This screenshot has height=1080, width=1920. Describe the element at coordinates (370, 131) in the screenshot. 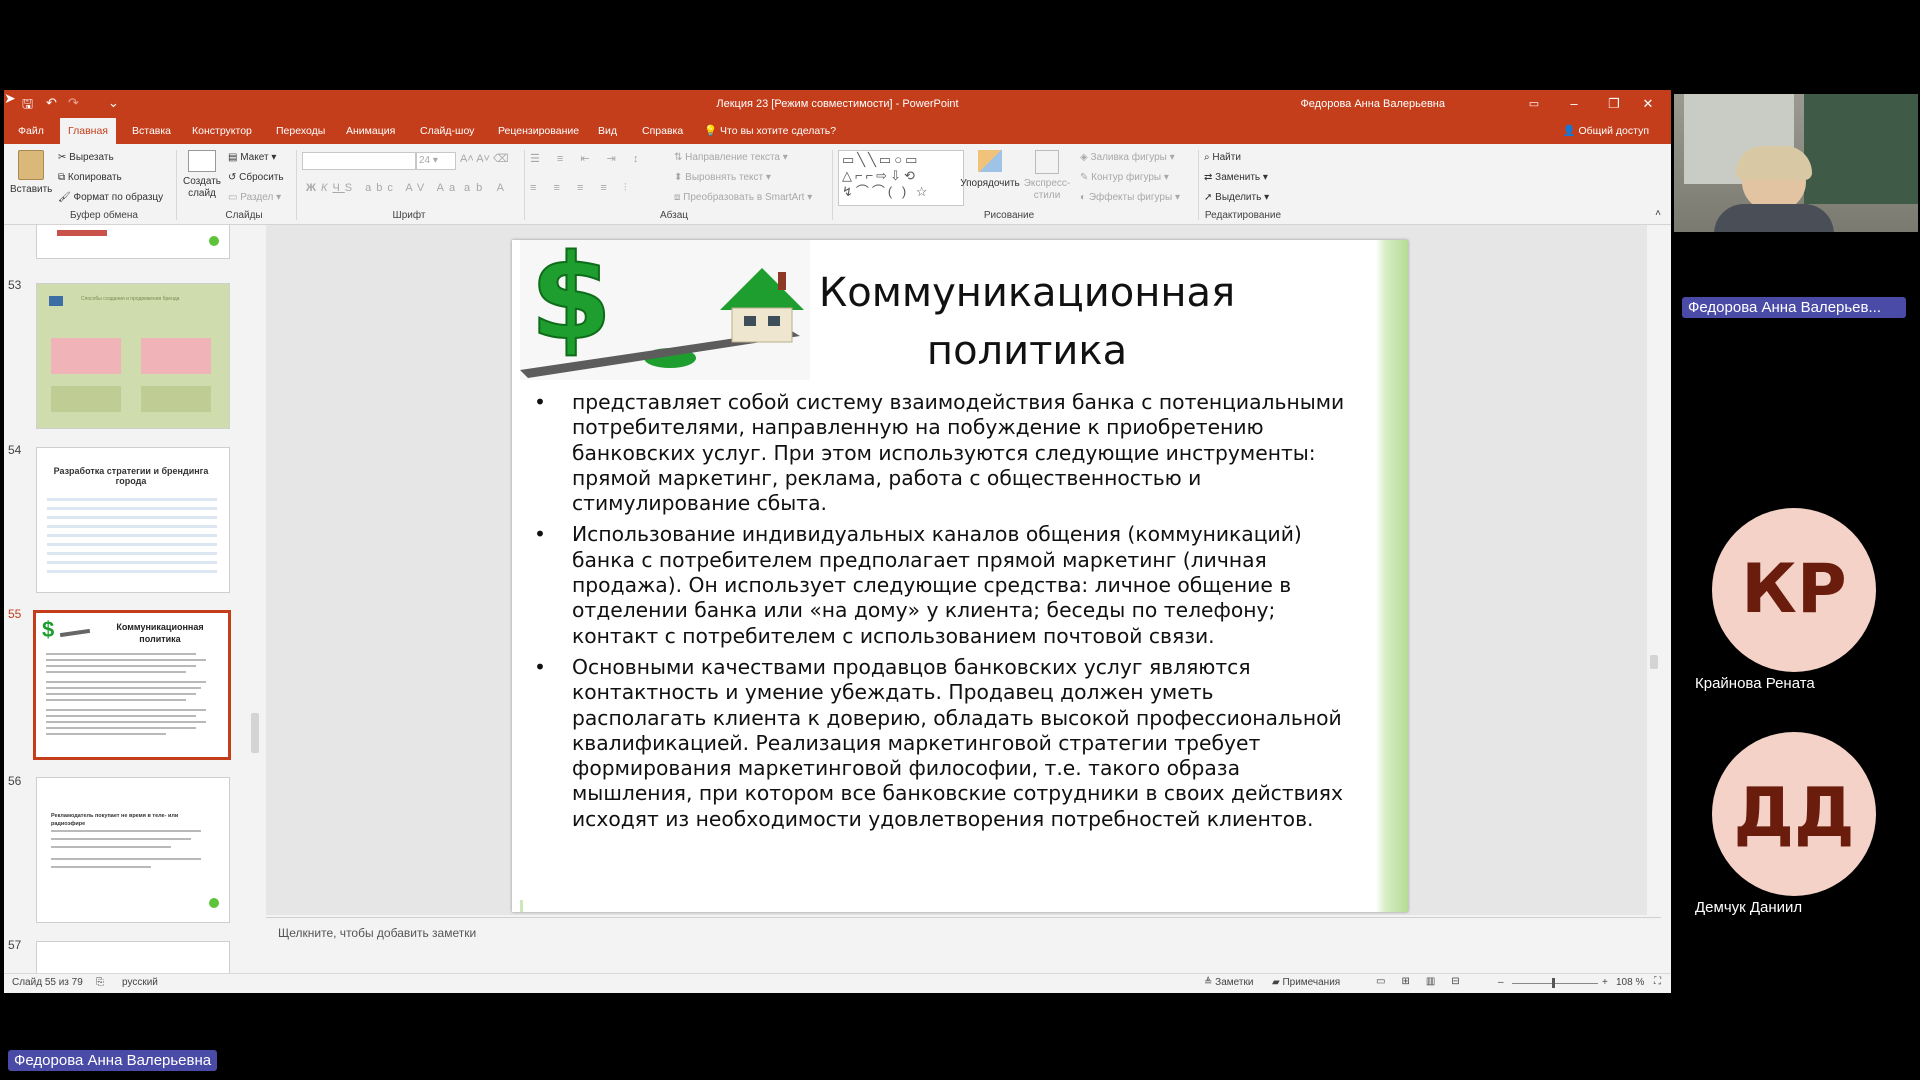

I see `tab-animations: Анимация` at that location.